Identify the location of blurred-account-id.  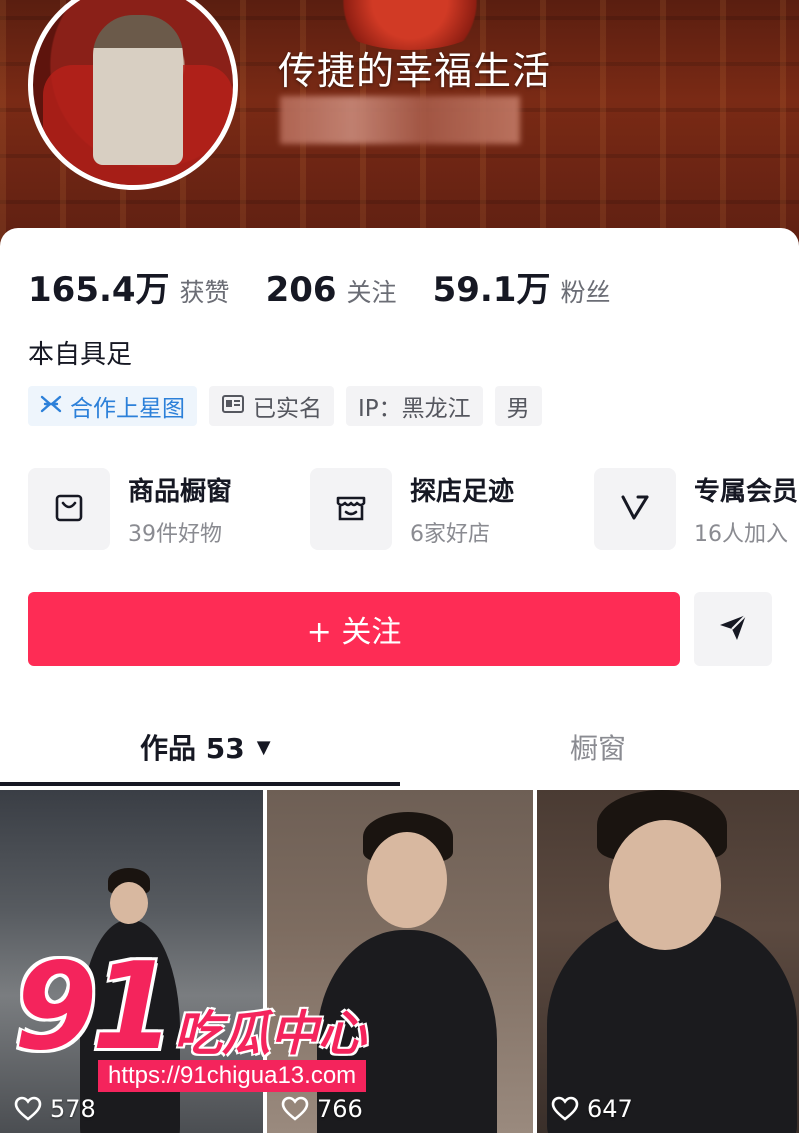
(400, 120).